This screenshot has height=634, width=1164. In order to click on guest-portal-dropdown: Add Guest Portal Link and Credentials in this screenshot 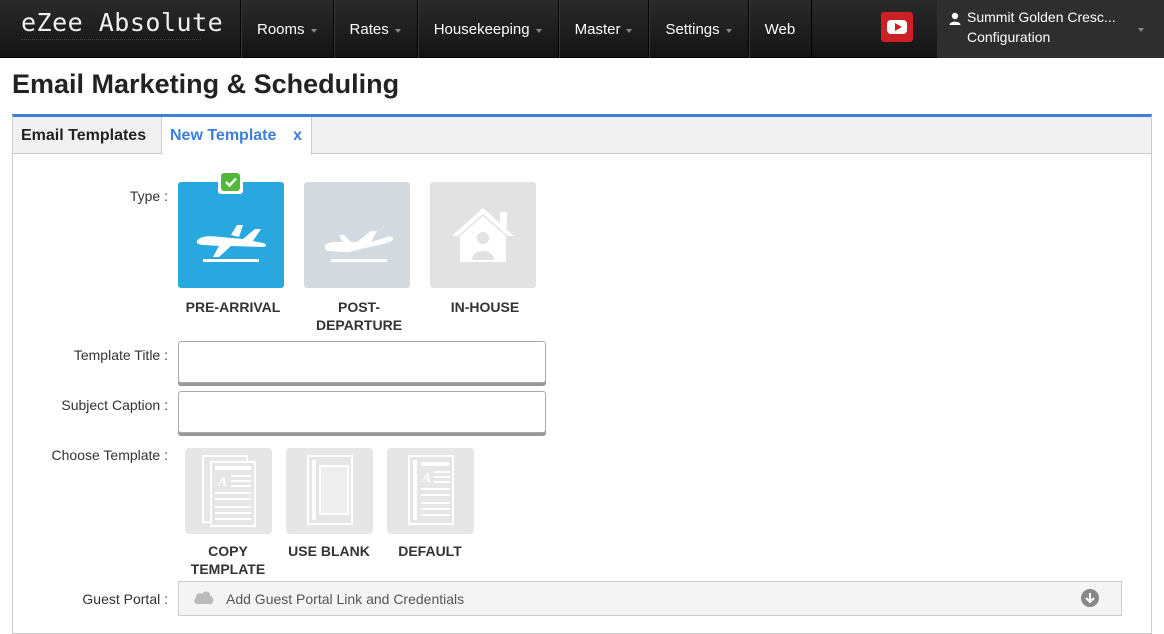, I will do `click(650, 598)`.